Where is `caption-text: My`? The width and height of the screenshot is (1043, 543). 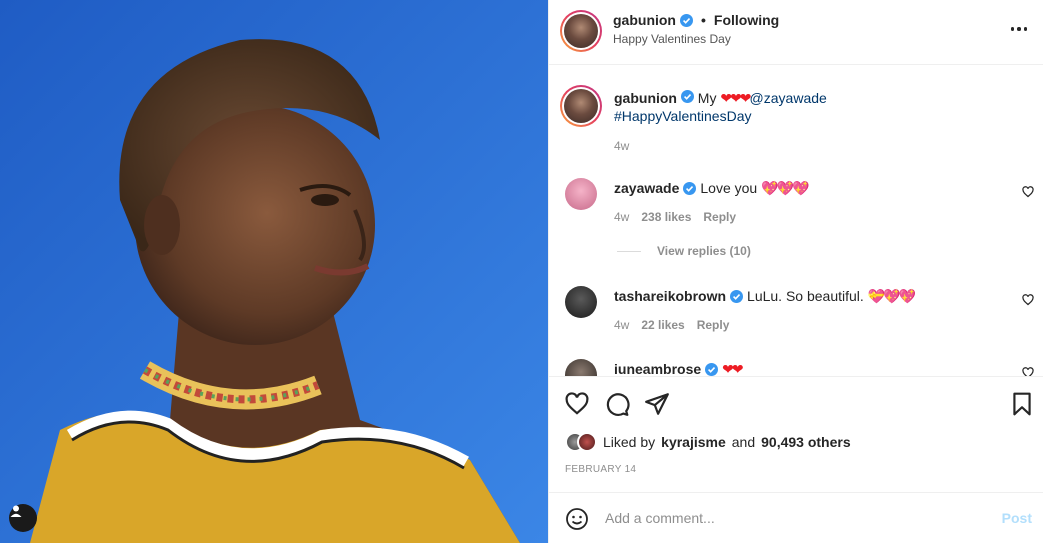
caption-text: My is located at coordinates (707, 98).